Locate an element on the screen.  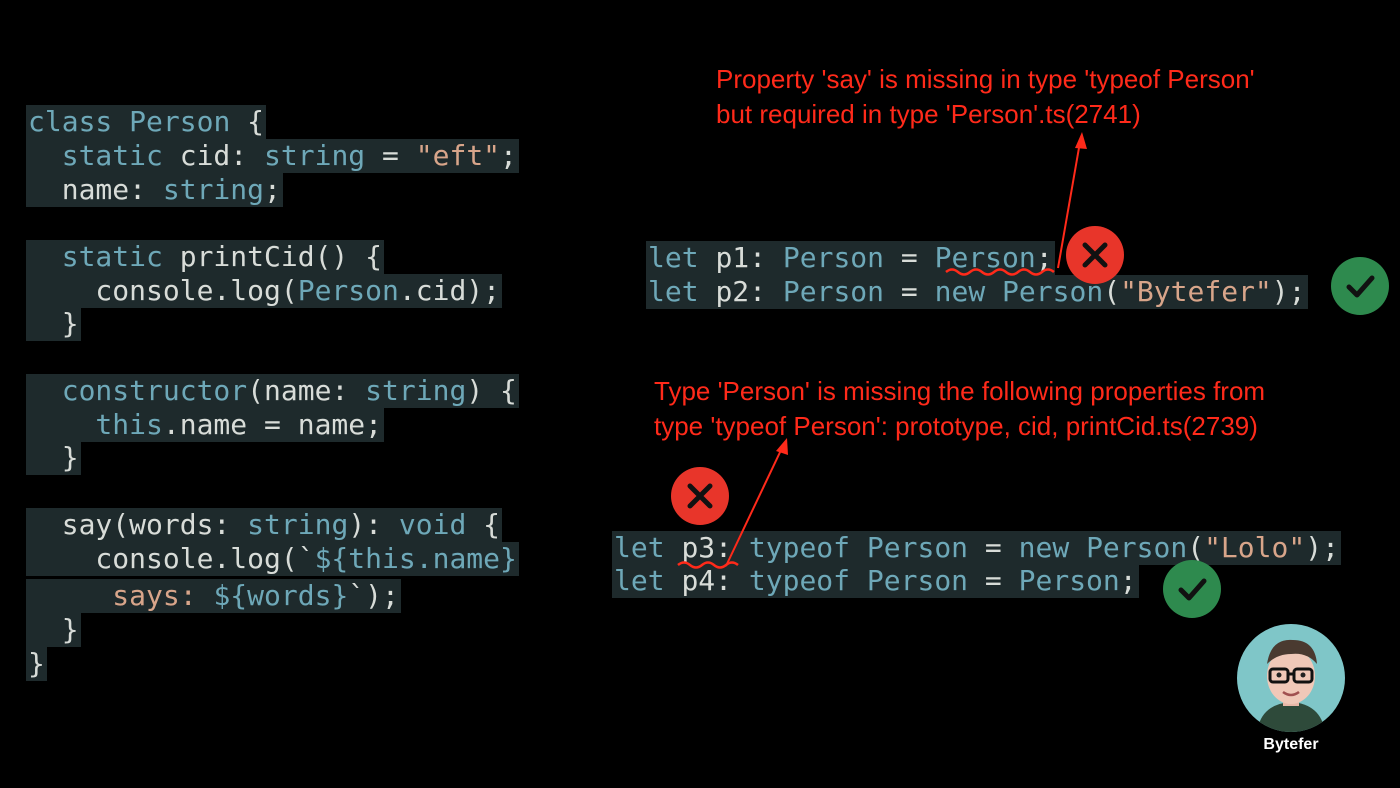
code-line: let p2: Person = new Person("Bytefer"); is located at coordinates (977, 292).